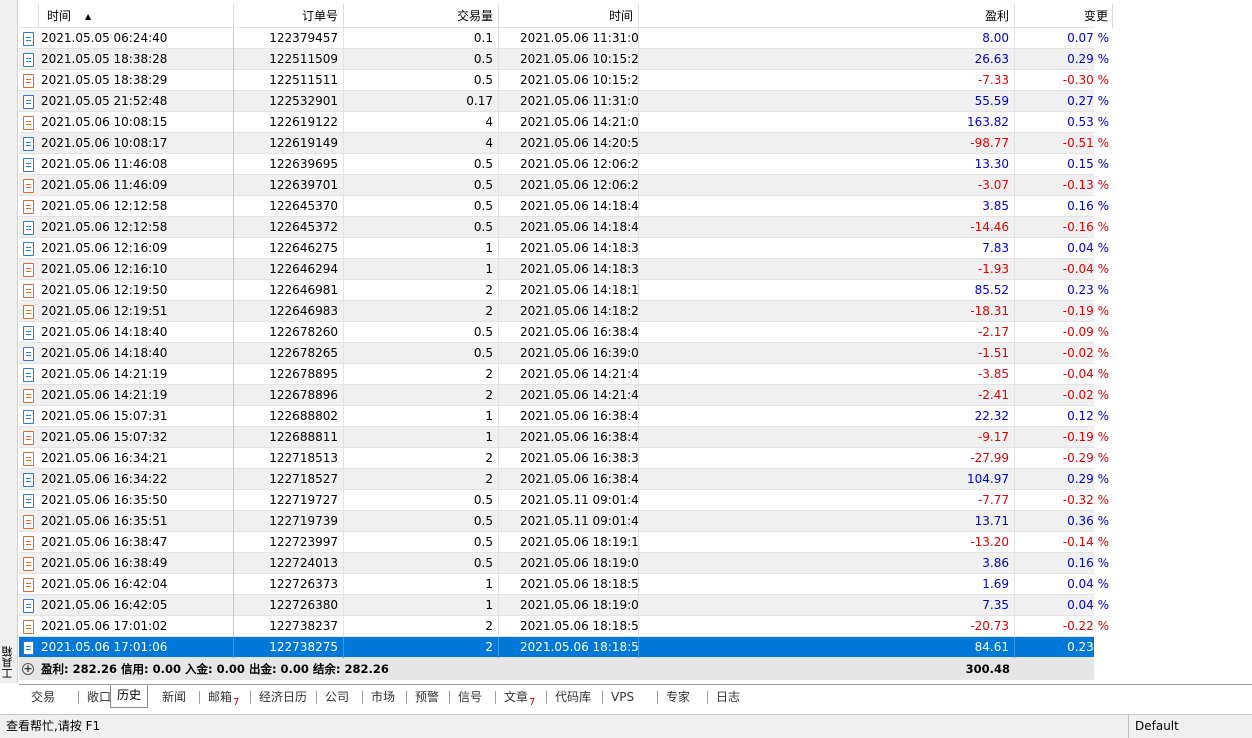 The image size is (1252, 738). Describe the element at coordinates (289, 605) in the screenshot. I see `cell-order: 122726380` at that location.